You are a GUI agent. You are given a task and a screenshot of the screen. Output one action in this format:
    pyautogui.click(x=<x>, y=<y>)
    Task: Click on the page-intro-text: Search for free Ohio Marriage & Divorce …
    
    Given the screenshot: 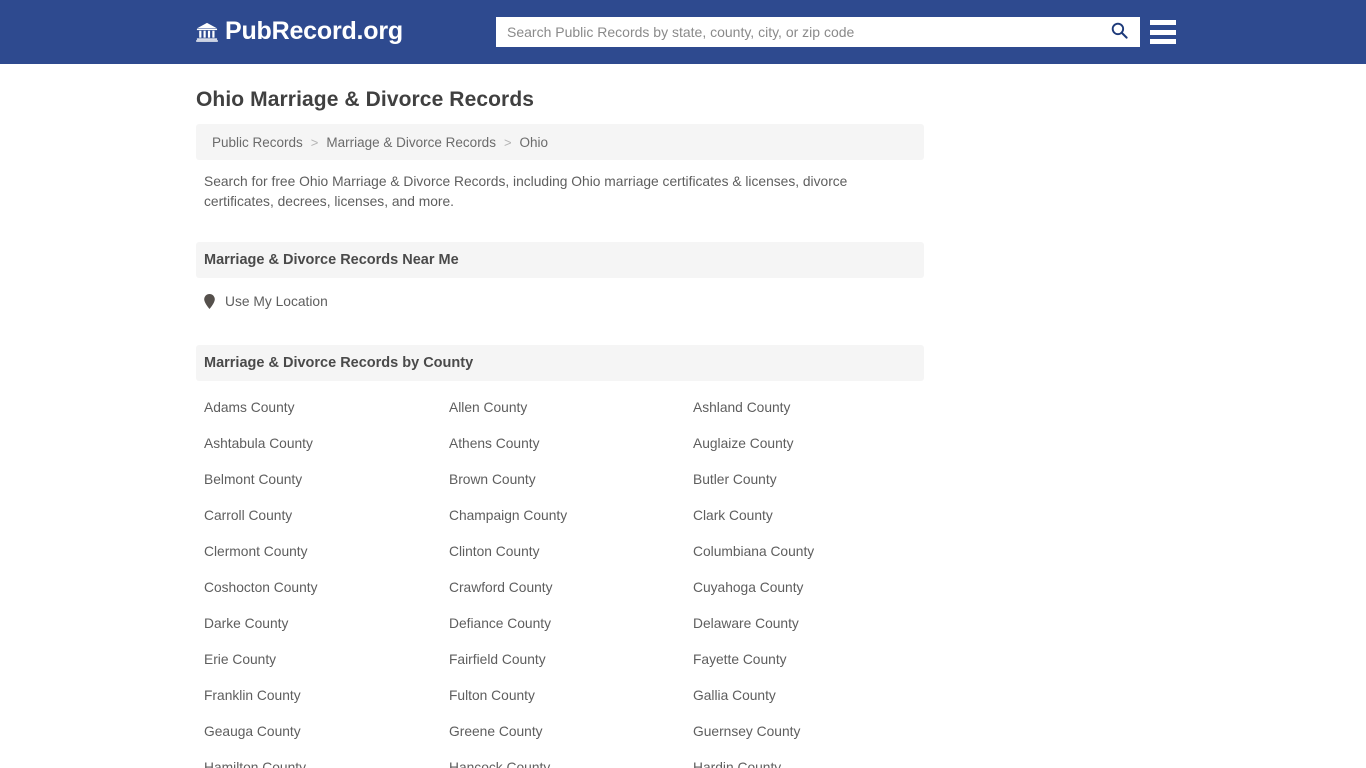 What is the action you would take?
    pyautogui.click(x=526, y=191)
    